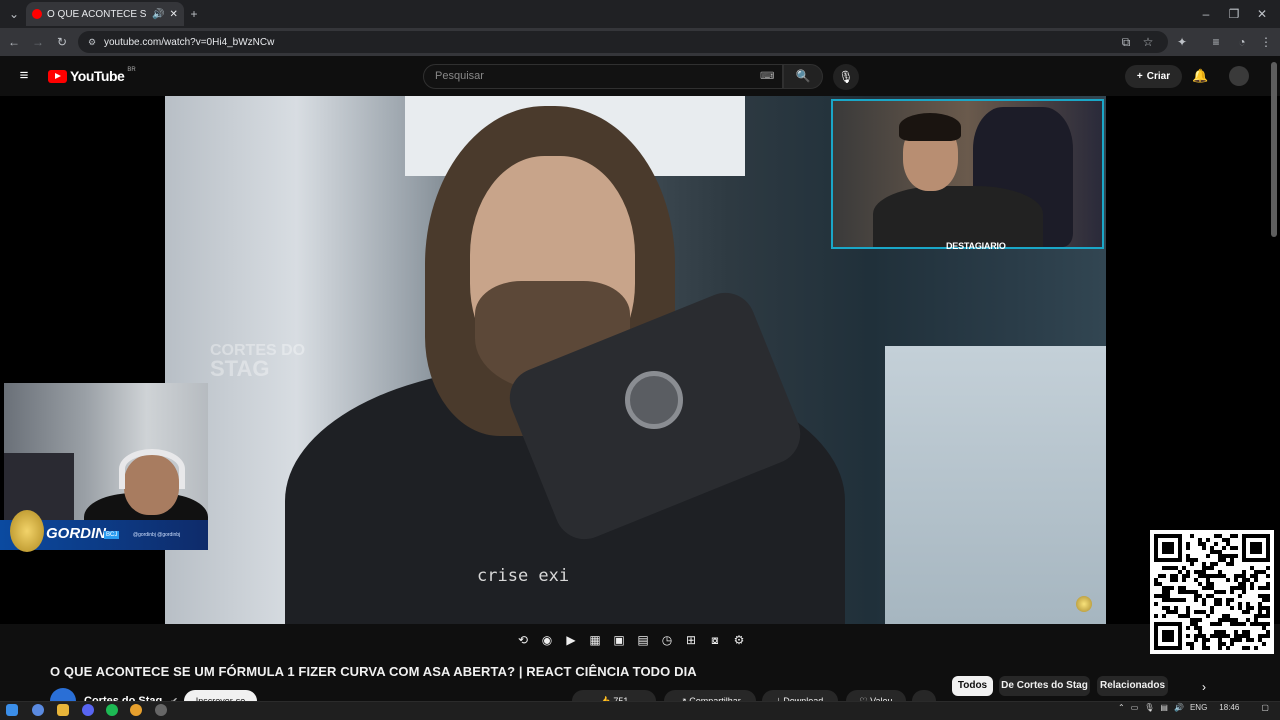  Describe the element at coordinates (158, 14) in the screenshot. I see `speaker-icon: 🔊` at that location.